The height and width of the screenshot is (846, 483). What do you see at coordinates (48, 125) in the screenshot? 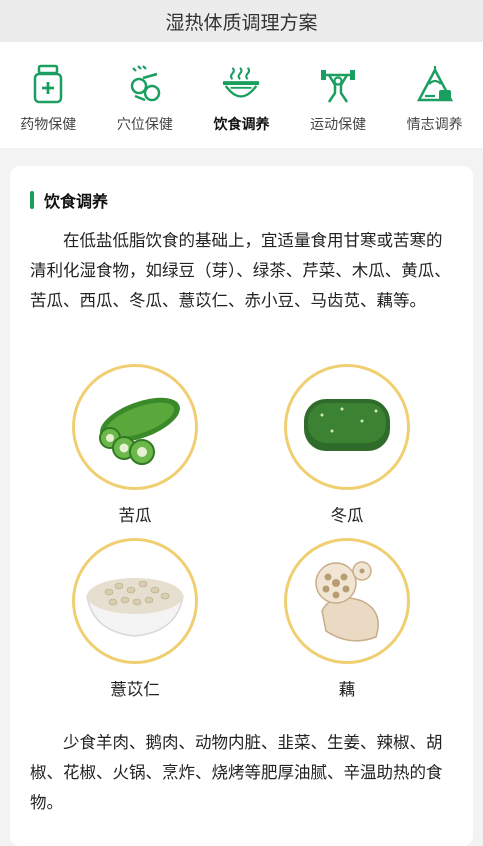
I see `tab-label: 药物保健` at bounding box center [48, 125].